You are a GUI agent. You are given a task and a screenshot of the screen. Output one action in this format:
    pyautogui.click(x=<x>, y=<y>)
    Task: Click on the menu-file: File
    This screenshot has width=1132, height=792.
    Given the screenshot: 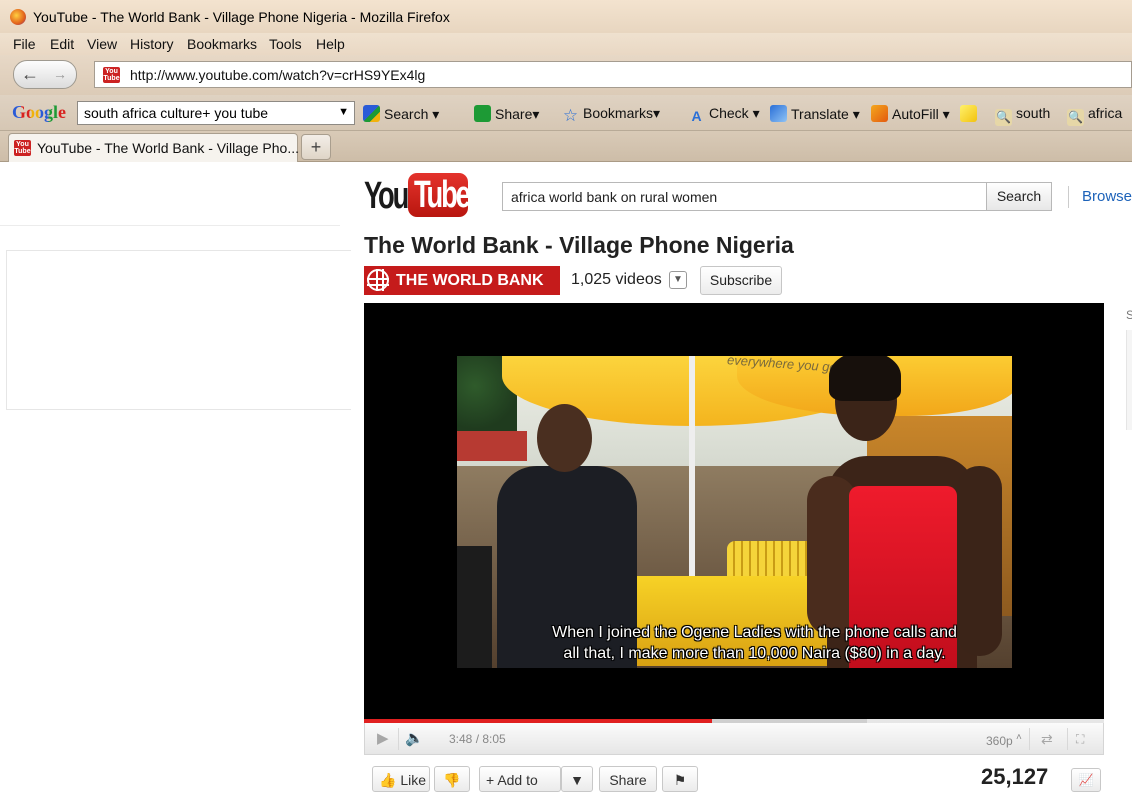 What is the action you would take?
    pyautogui.click(x=24, y=44)
    